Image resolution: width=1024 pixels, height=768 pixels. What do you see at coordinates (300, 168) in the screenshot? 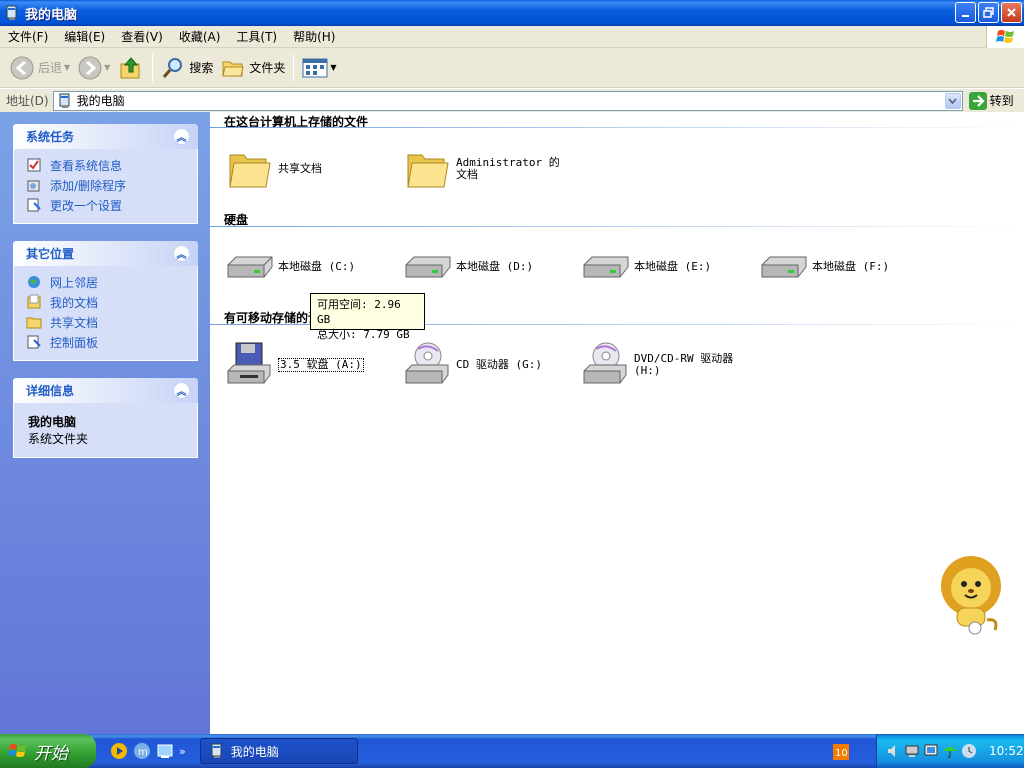
I see `item-label: 共享文档` at bounding box center [300, 168].